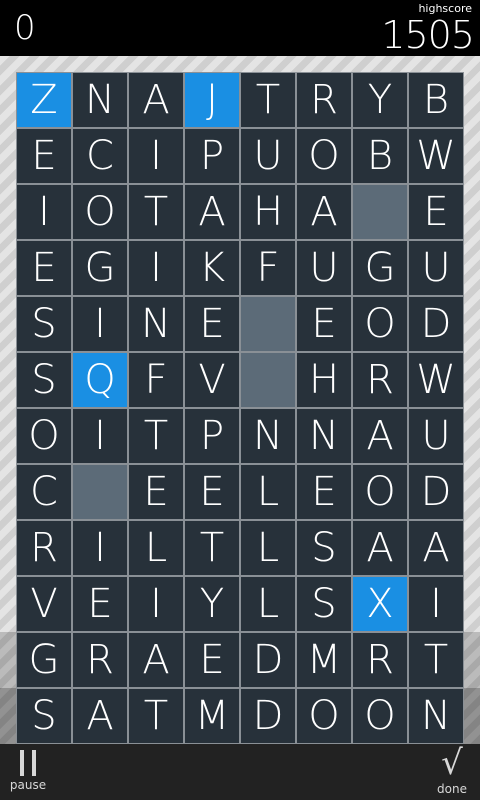 This screenshot has width=480, height=800. I want to click on pause-icon, so click(28, 763).